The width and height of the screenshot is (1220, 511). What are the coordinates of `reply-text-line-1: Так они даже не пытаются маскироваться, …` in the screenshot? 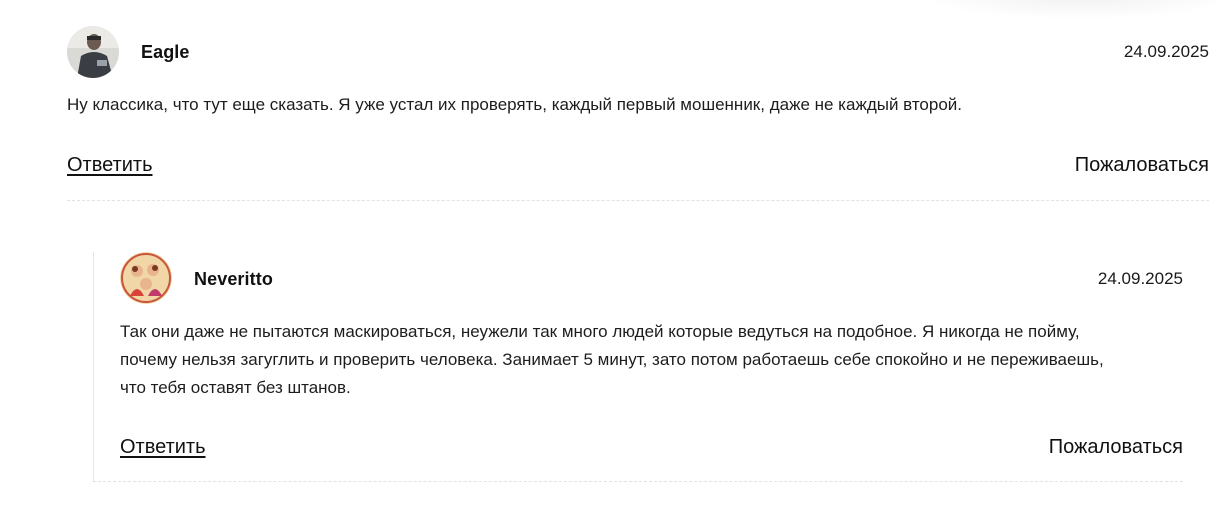 It's located at (600, 331).